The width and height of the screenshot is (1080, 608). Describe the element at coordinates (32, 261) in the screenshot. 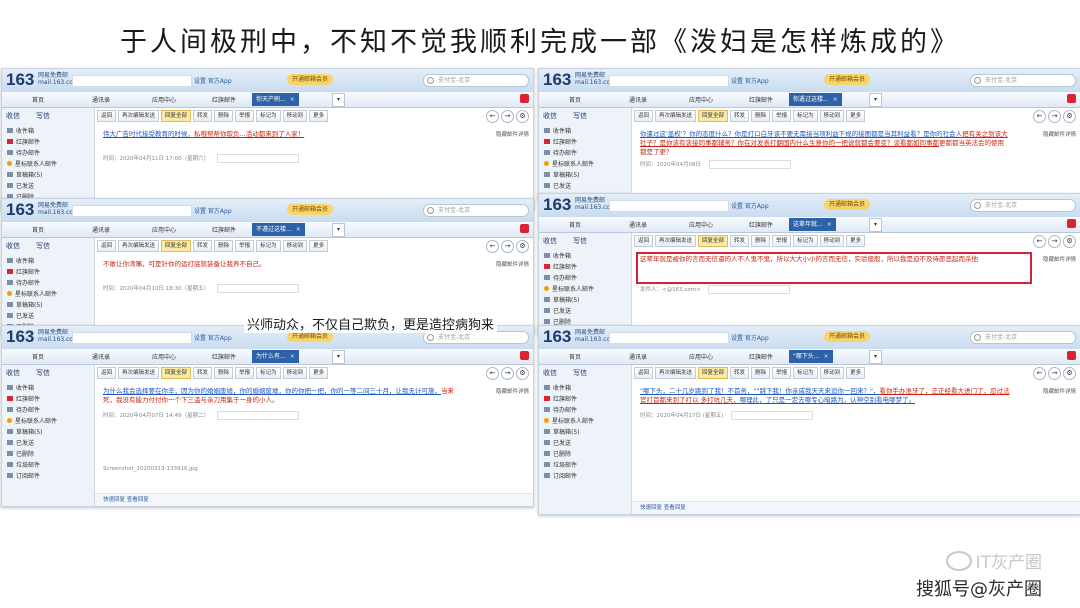

I see `sidebar-item: 收件箱` at that location.